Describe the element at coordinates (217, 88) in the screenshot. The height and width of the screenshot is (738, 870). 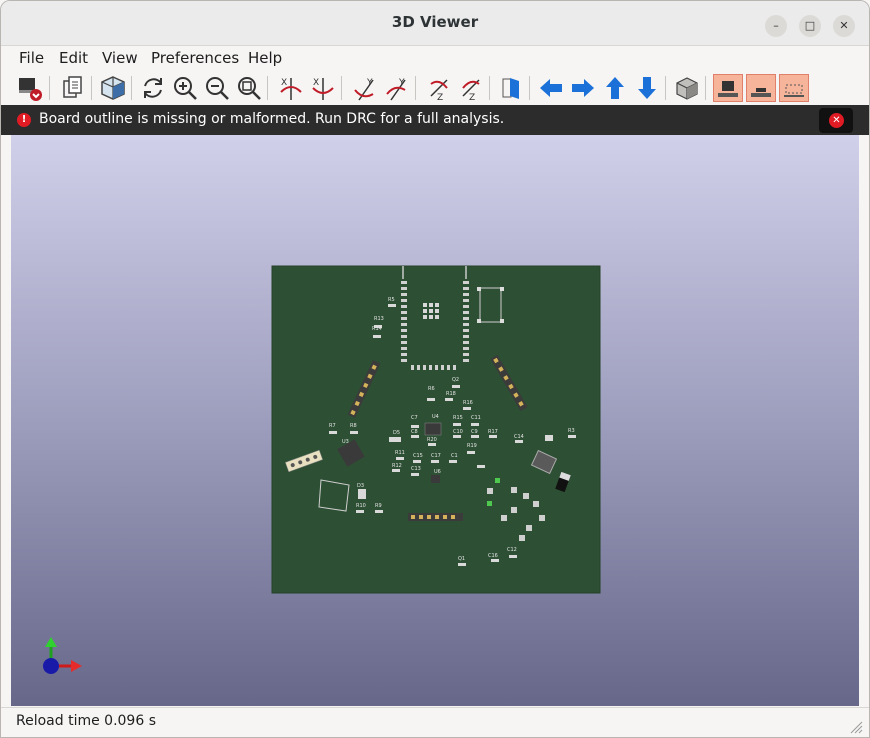
I see `zoom-out-icon` at that location.